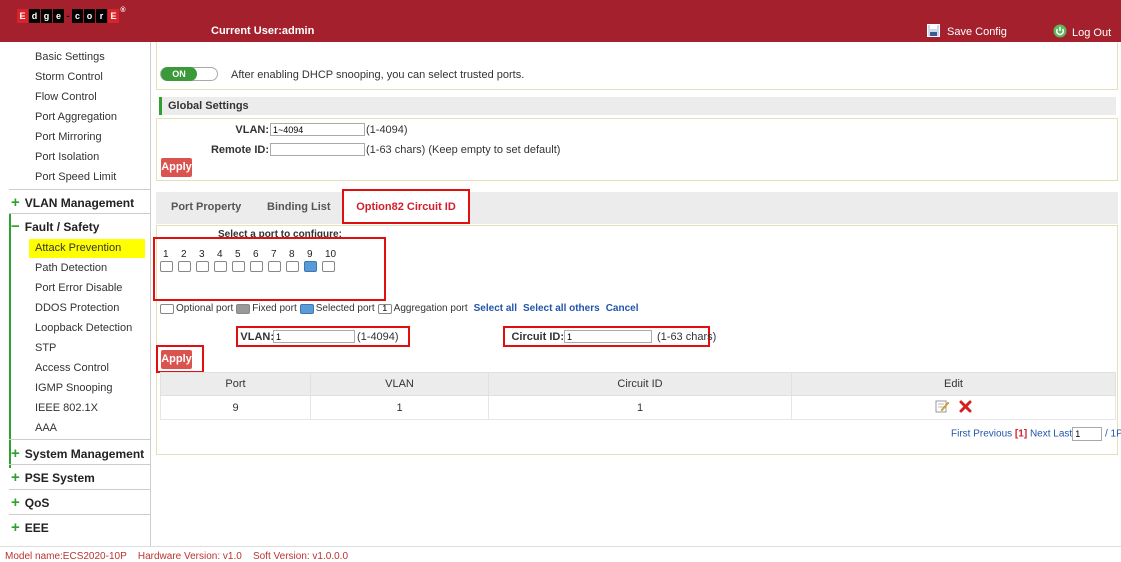 The width and height of the screenshot is (1121, 562). Describe the element at coordinates (1060, 32) in the screenshot. I see `power-icon` at that location.